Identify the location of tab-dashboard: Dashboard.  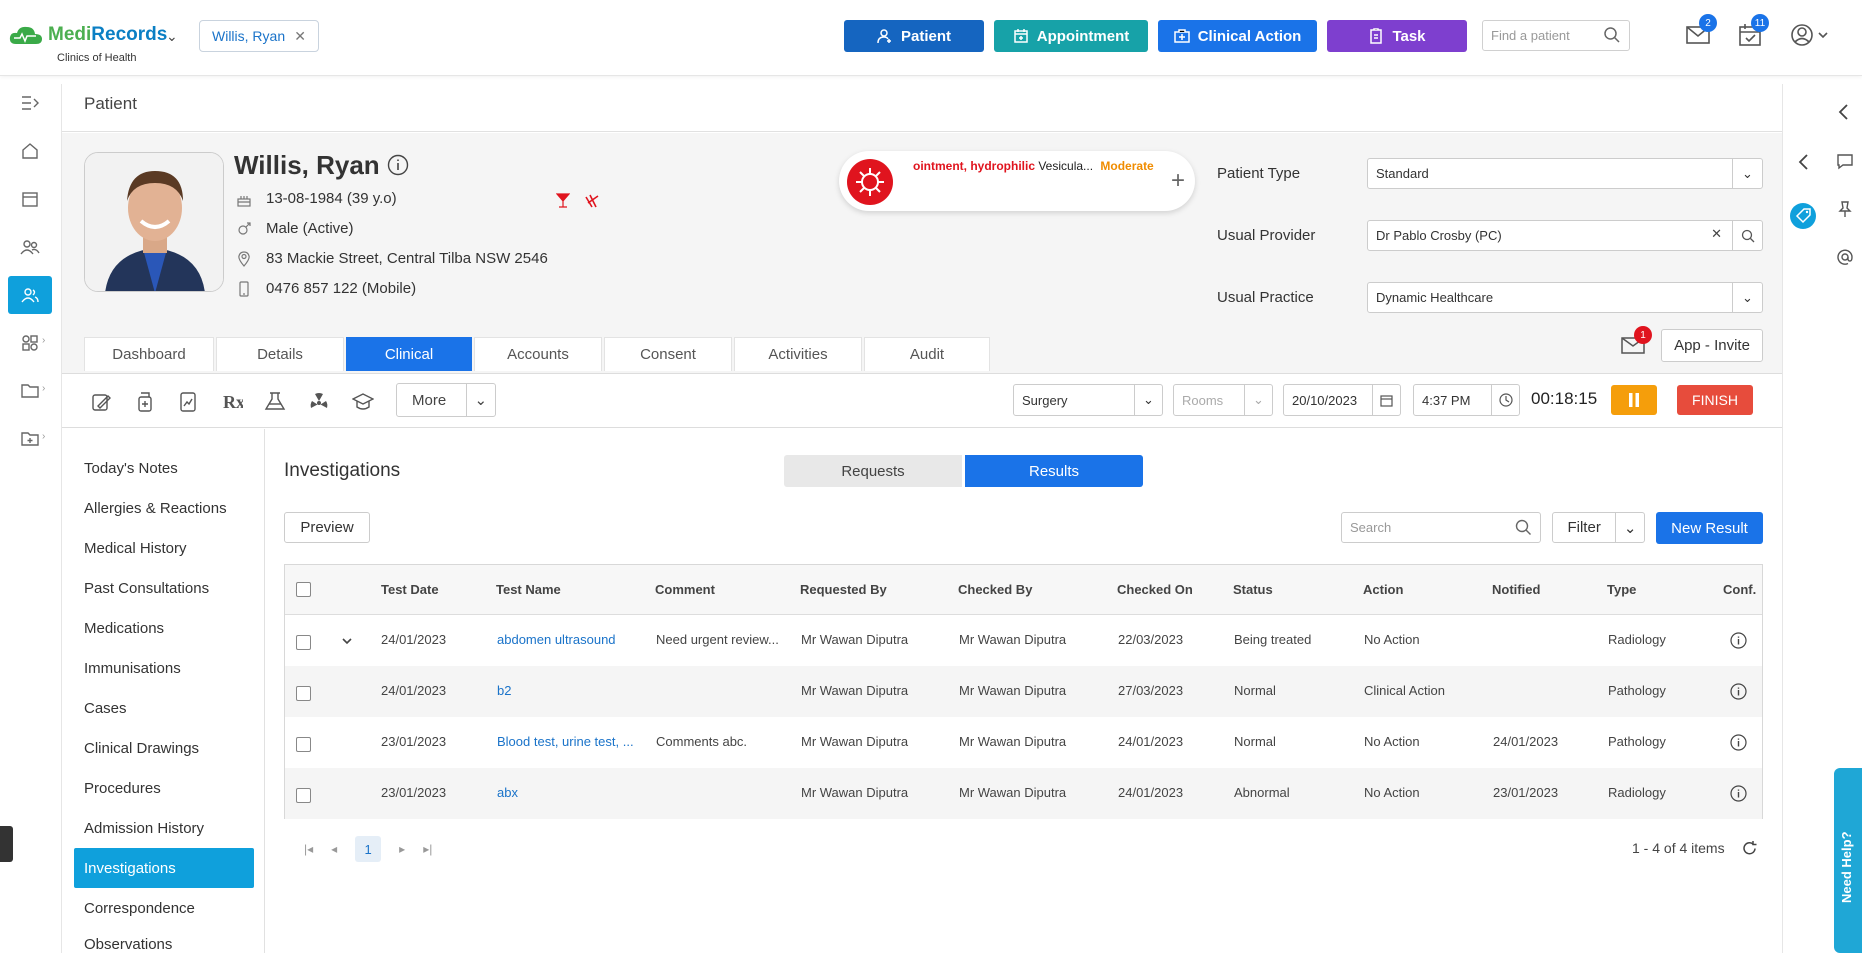
(149, 354).